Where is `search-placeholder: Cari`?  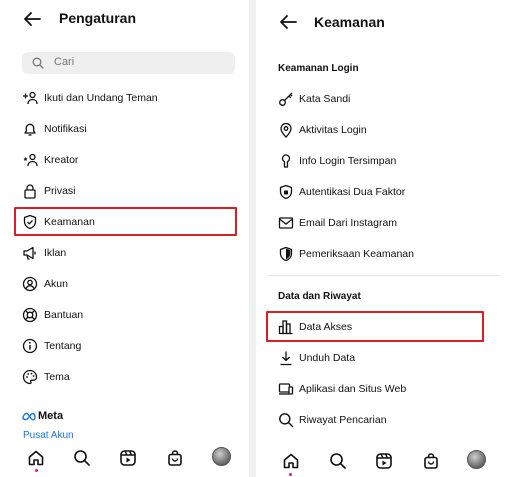 search-placeholder: Cari is located at coordinates (64, 62).